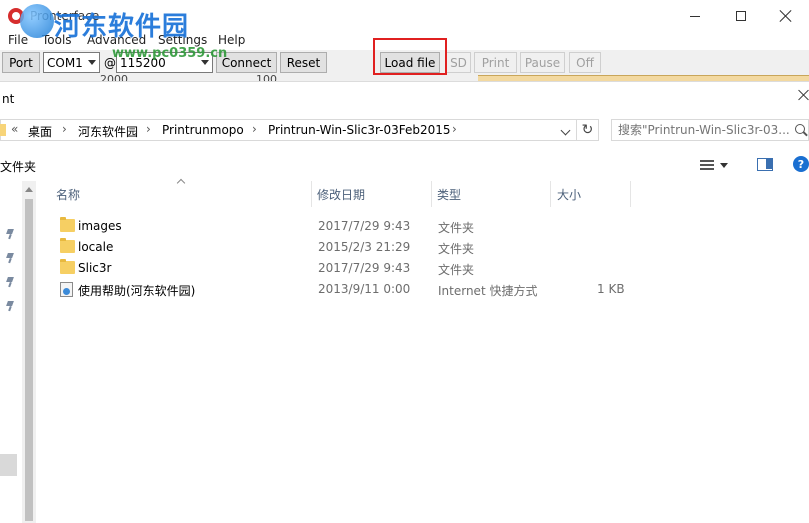  What do you see at coordinates (174, 192) in the screenshot?
I see `column-header-name: 名称` at bounding box center [174, 192].